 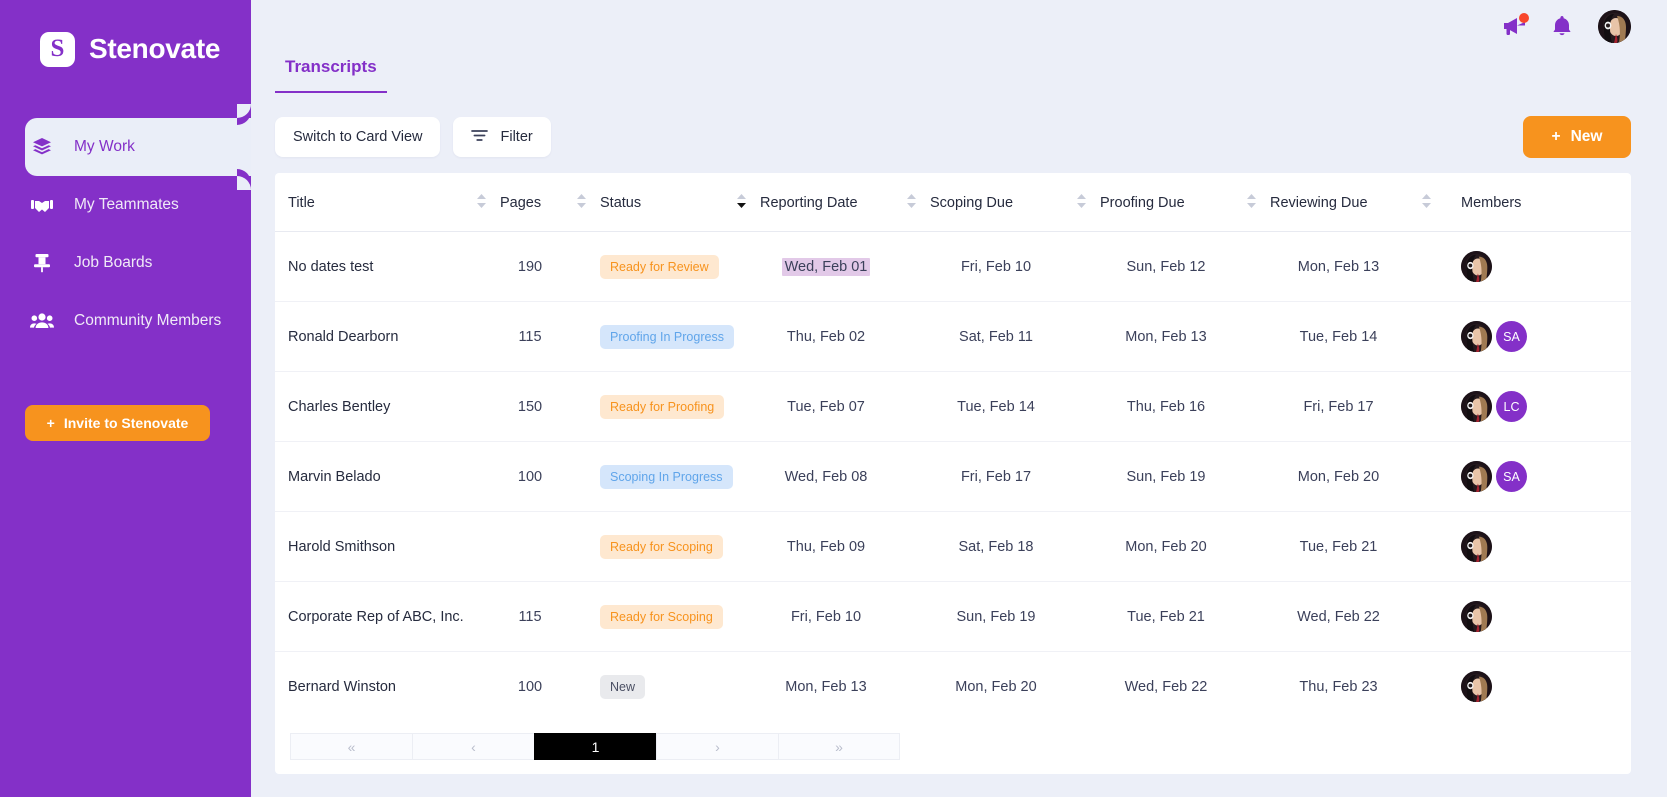 I want to click on column-label: Title, so click(x=301, y=203).